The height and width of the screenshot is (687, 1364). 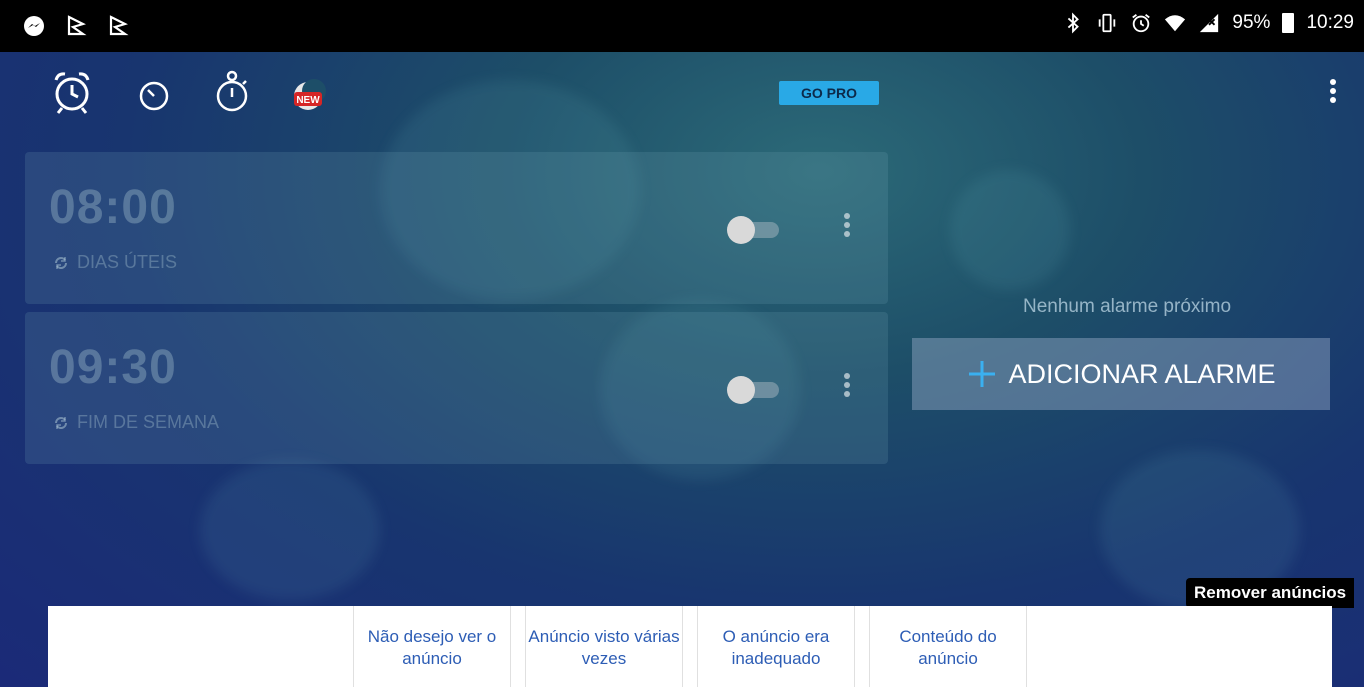 What do you see at coordinates (127, 262) in the screenshot?
I see `alarm-repeat-label: DIAS ÚTEIS` at bounding box center [127, 262].